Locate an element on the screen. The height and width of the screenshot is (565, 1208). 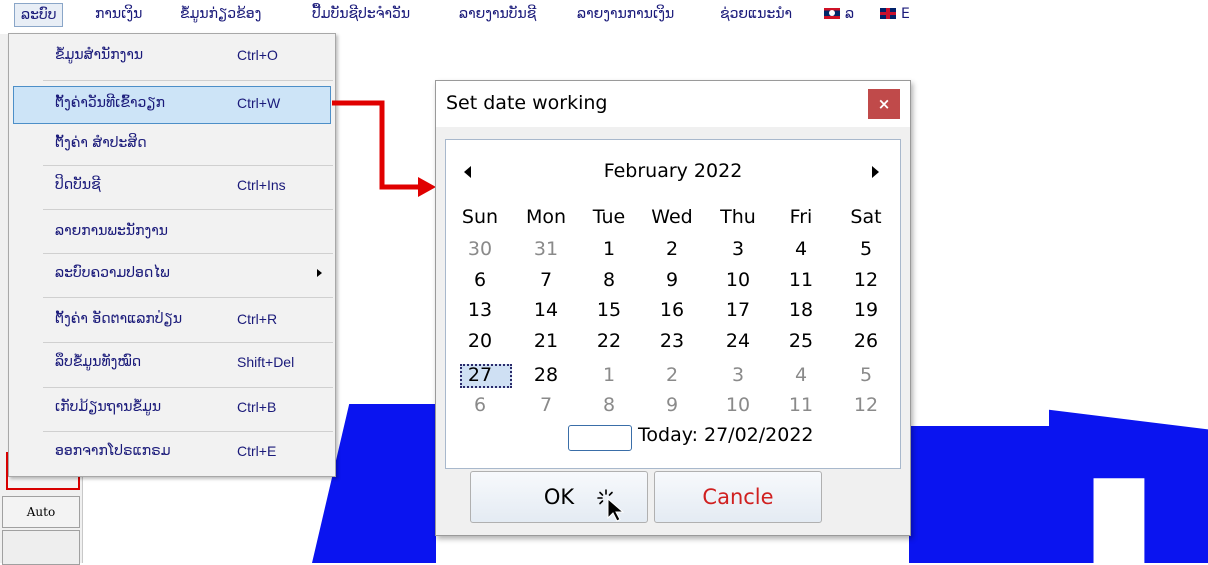
weekday-label: Wed is located at coordinates (672, 217).